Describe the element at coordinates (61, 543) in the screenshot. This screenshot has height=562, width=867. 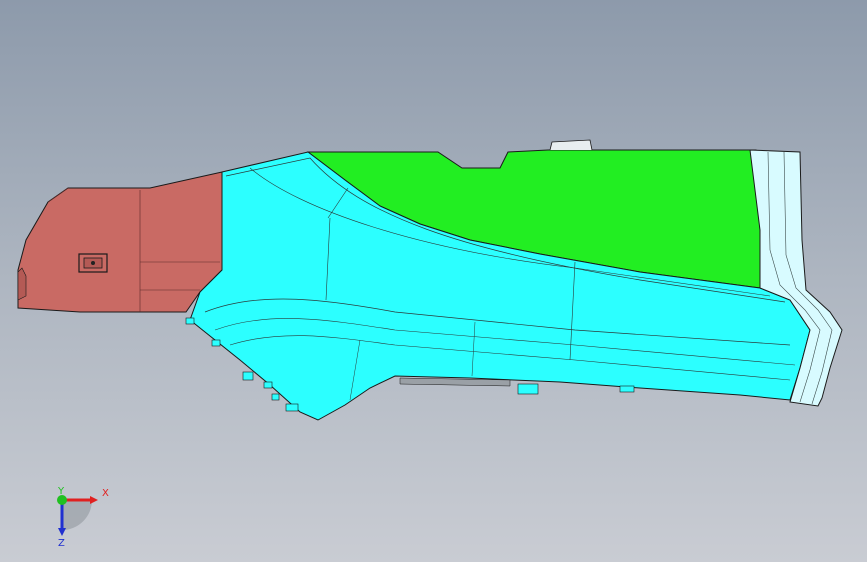
I see `z-axis-label: Z` at that location.